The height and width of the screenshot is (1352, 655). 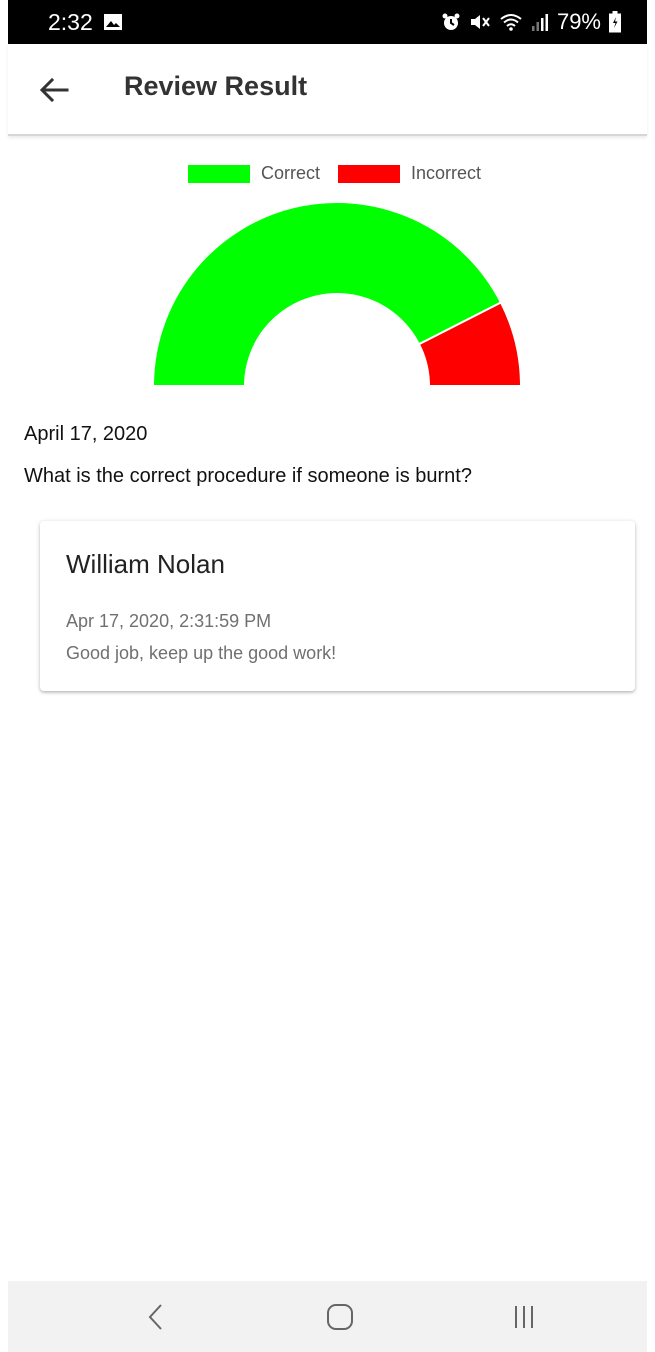 What do you see at coordinates (480, 22) in the screenshot?
I see `mute-icon` at bounding box center [480, 22].